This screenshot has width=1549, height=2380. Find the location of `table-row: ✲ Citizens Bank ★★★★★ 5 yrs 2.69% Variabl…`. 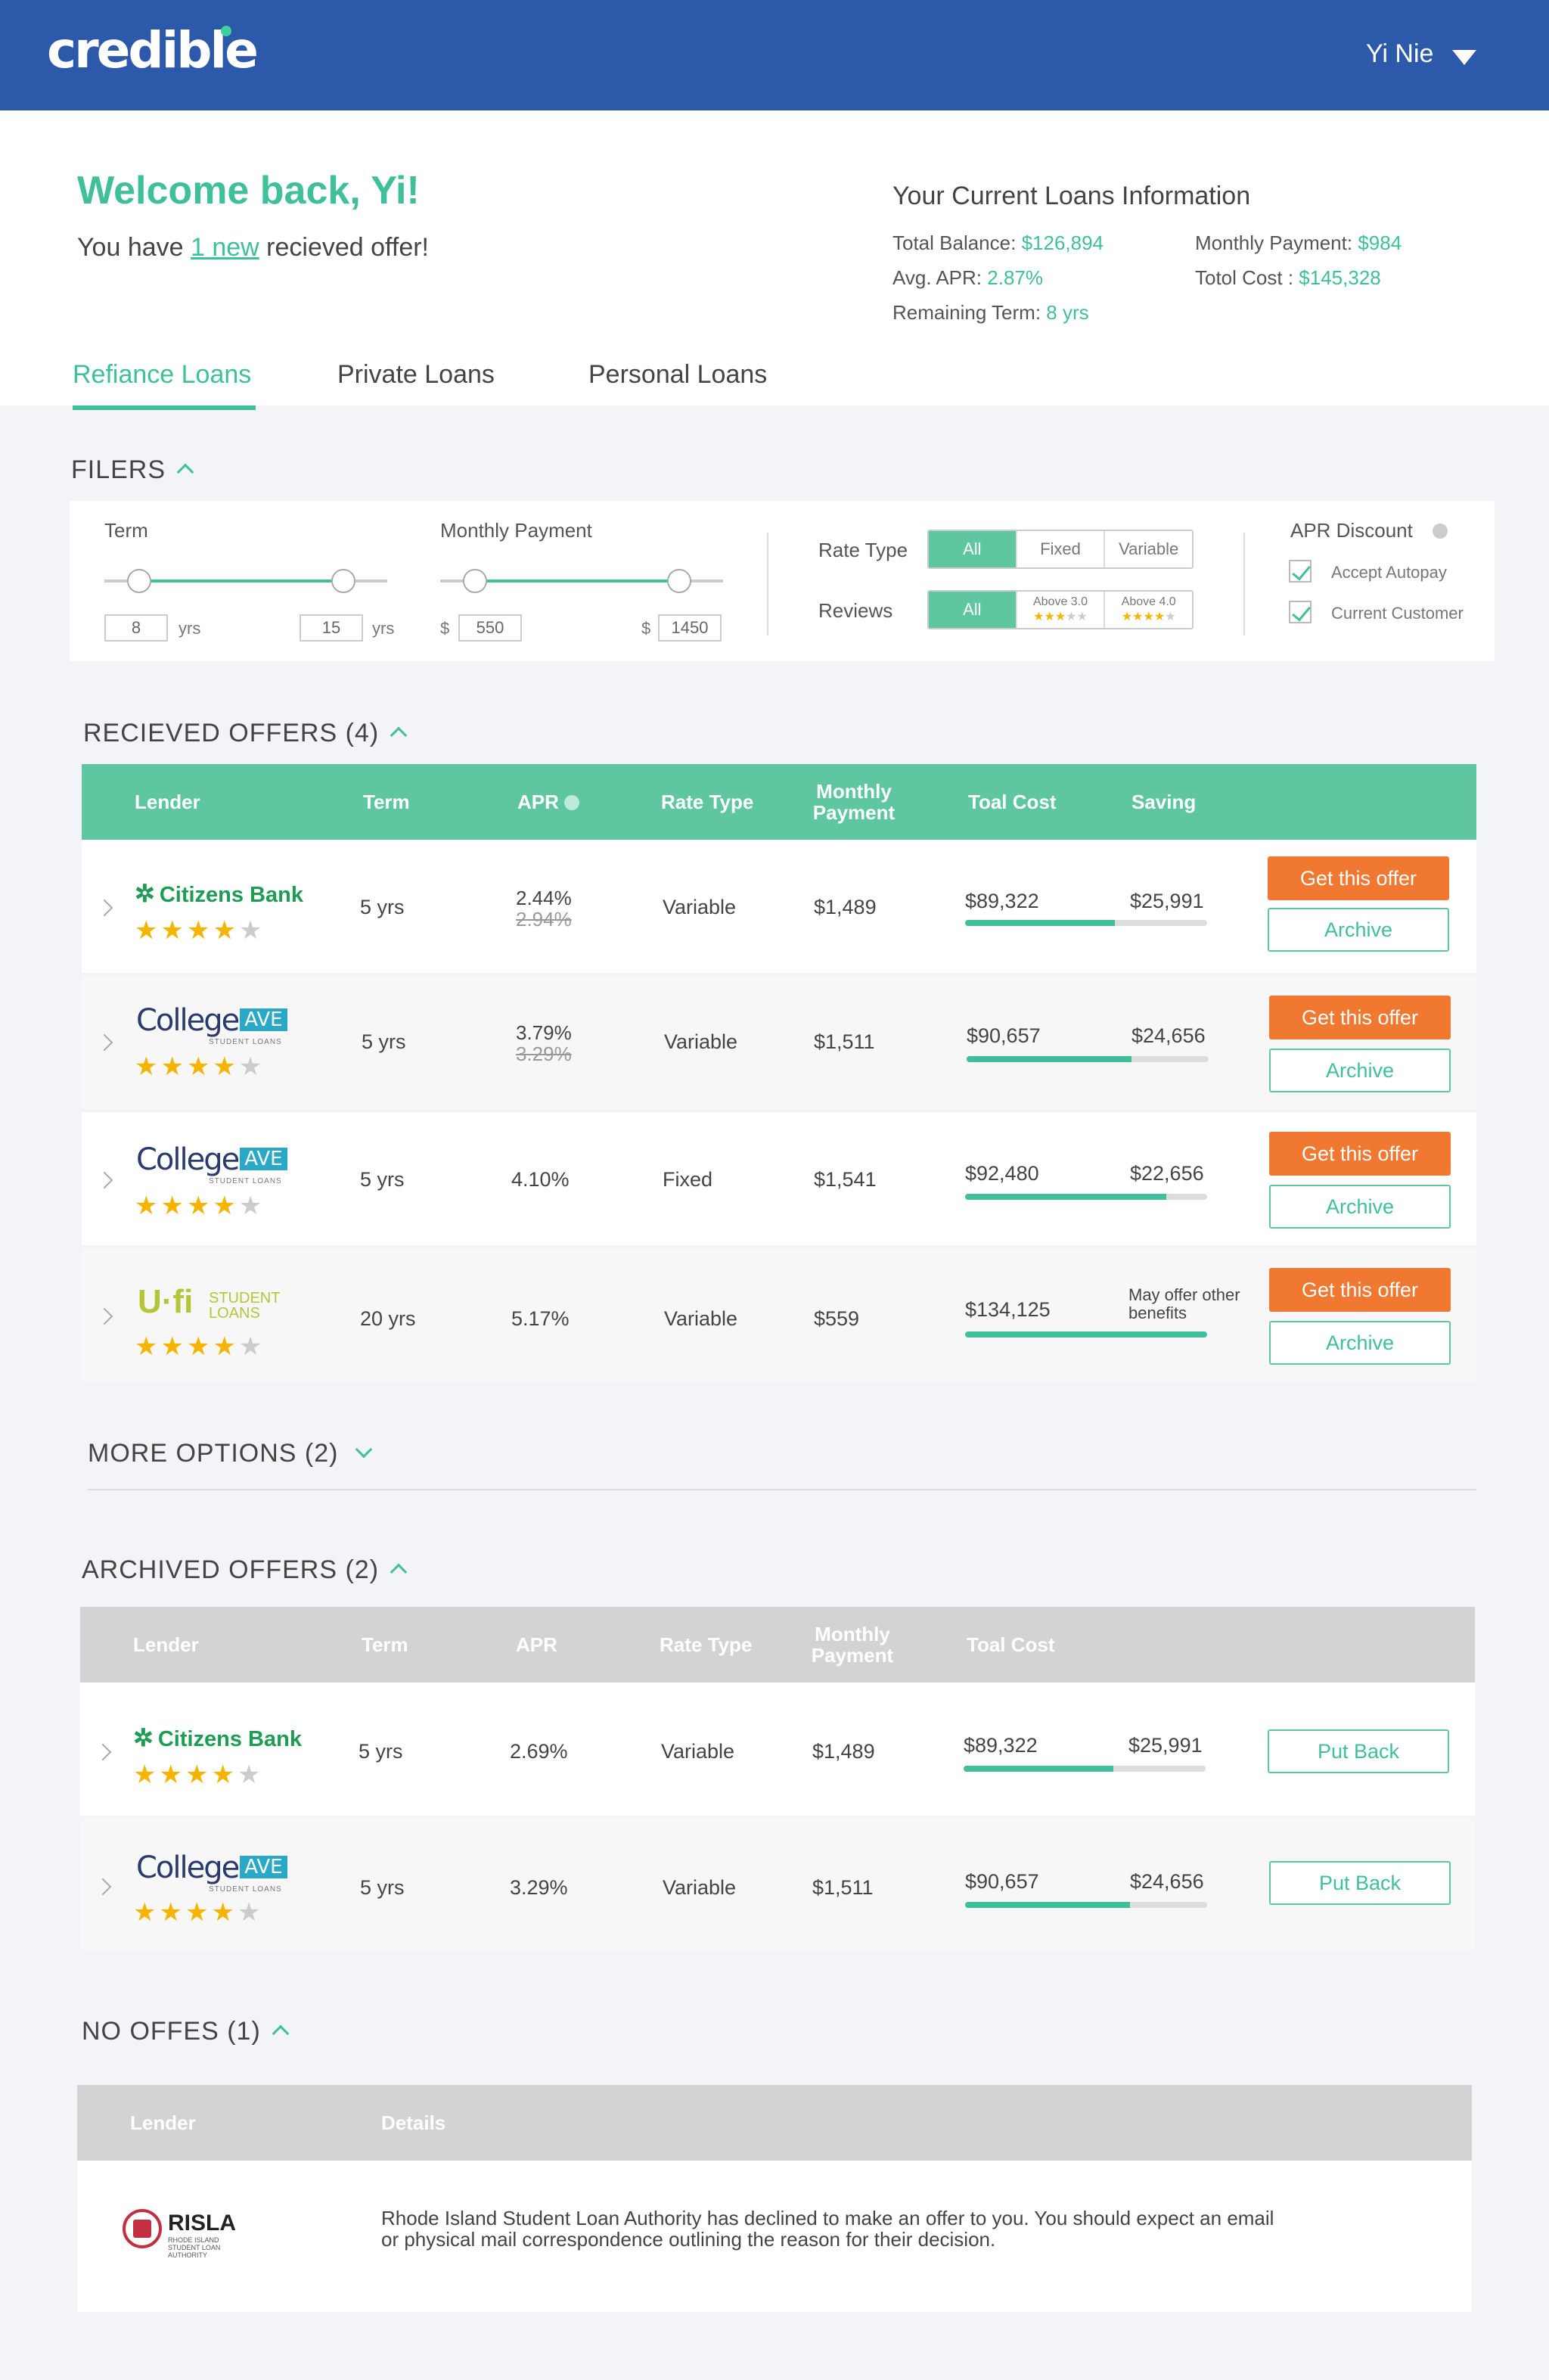

table-row: ✲ Citizens Bank ★★★★★ 5 yrs 2.69% Variabl… is located at coordinates (777, 1749).